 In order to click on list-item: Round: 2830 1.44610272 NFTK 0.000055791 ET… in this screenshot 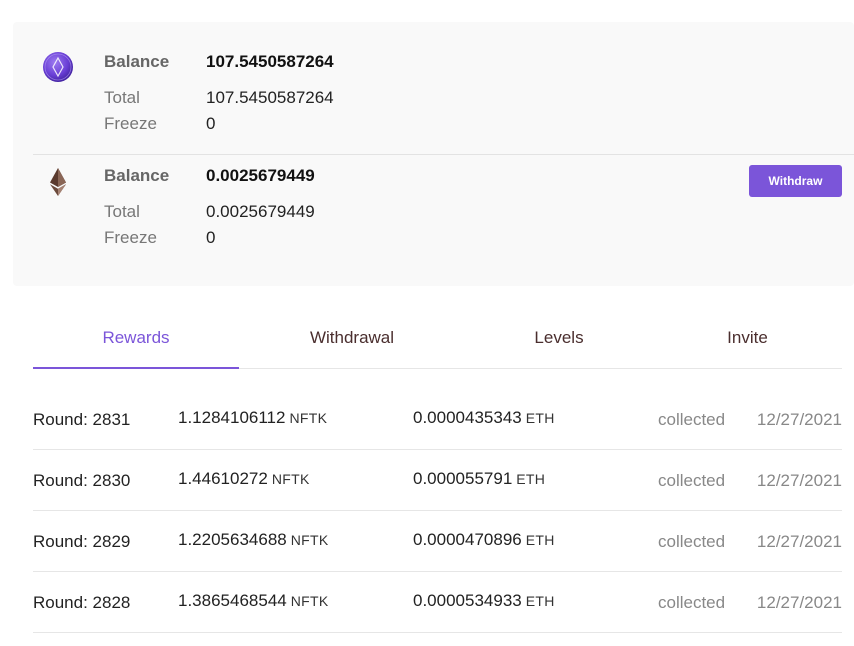, I will do `click(437, 480)`.